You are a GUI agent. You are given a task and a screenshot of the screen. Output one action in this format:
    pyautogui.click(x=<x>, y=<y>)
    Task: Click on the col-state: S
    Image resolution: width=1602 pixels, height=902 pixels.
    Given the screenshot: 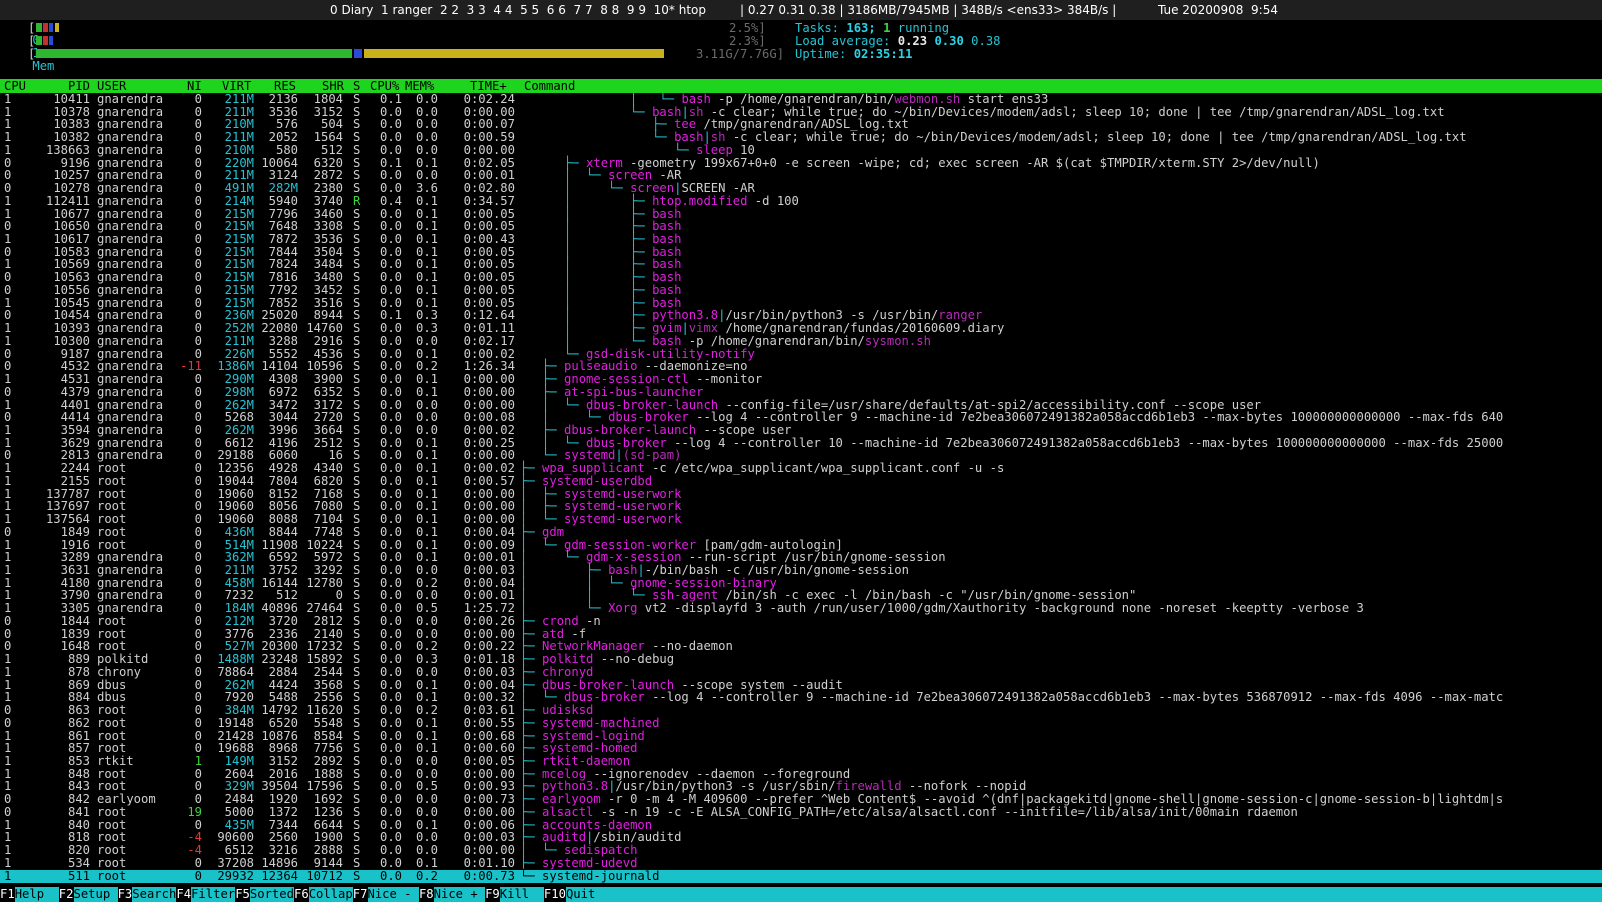 What is the action you would take?
    pyautogui.click(x=356, y=86)
    